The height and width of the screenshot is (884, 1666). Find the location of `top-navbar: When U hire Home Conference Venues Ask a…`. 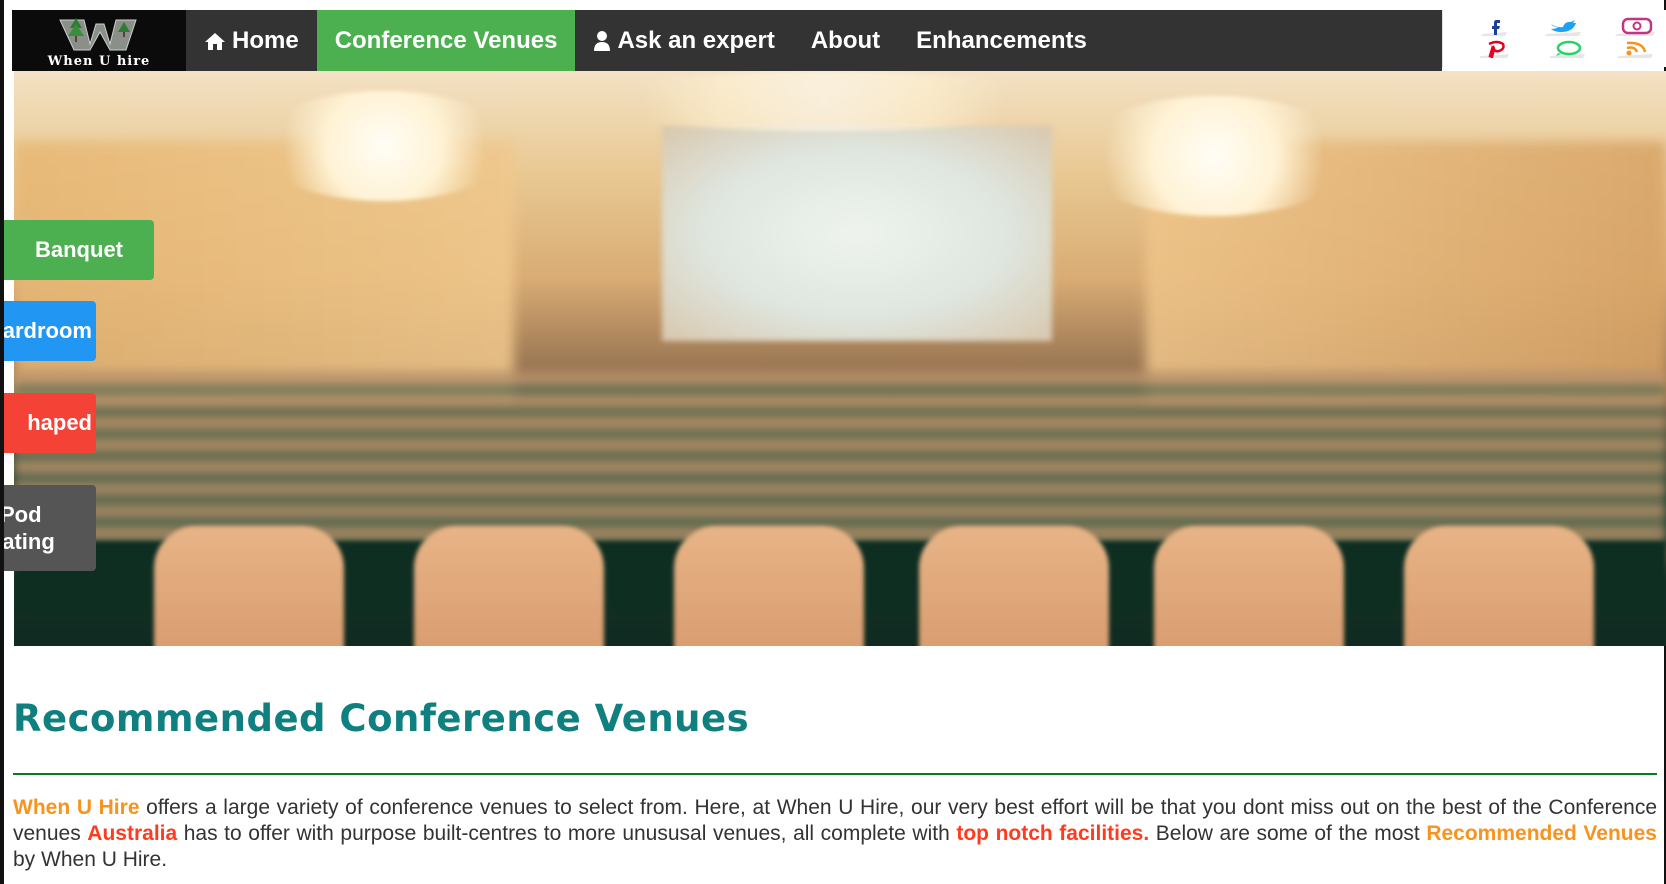

top-navbar: When U hire Home Conference Venues Ask a… is located at coordinates (727, 40).